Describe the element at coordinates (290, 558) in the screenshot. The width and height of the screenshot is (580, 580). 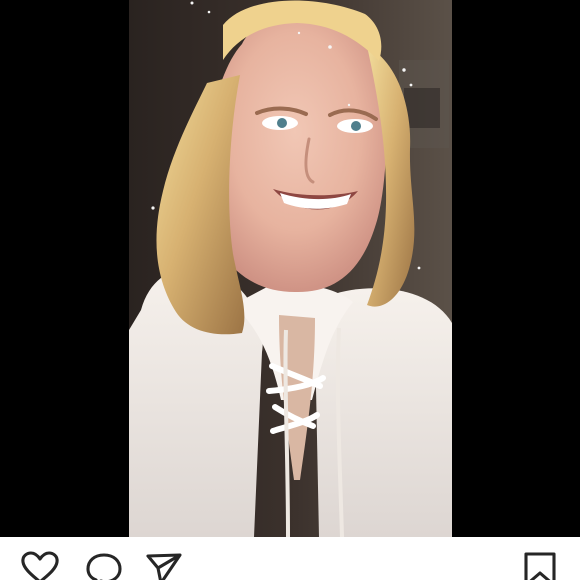
I see `post-action-bar` at that location.